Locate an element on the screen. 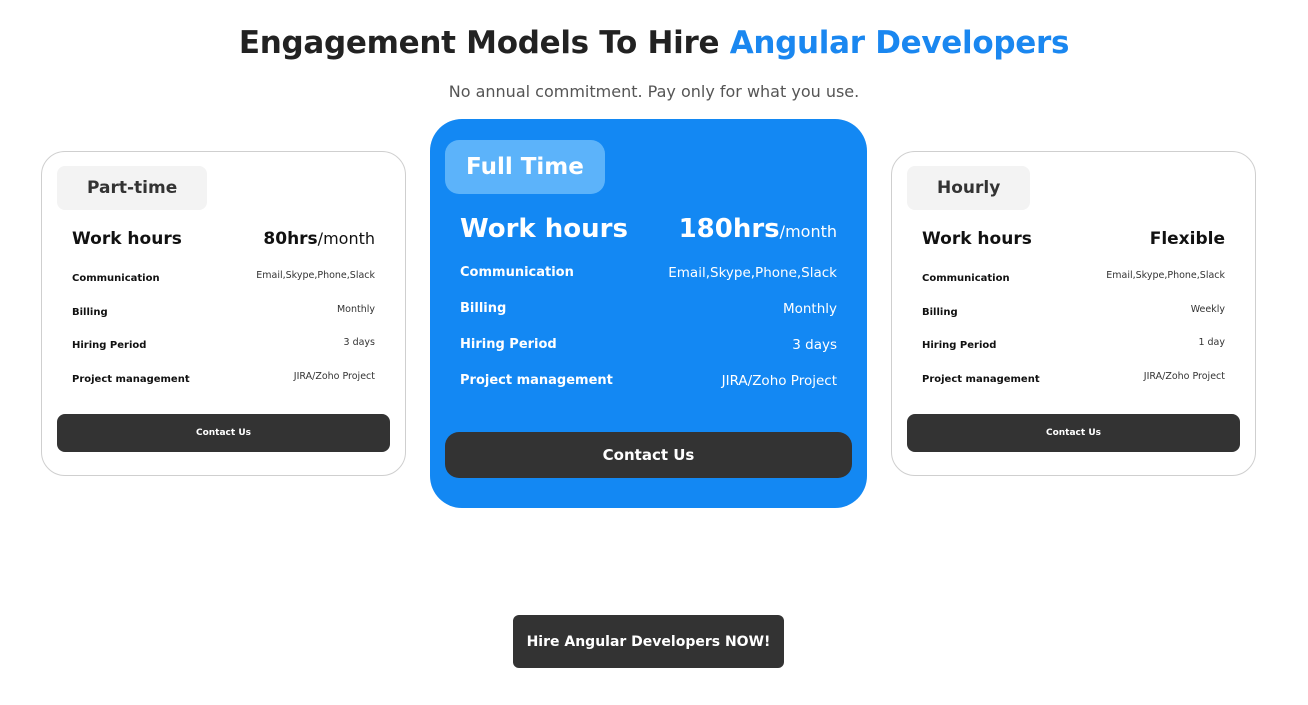 This screenshot has width=1308, height=705. detail-row: Hiring Period 1 day is located at coordinates (1073, 354).